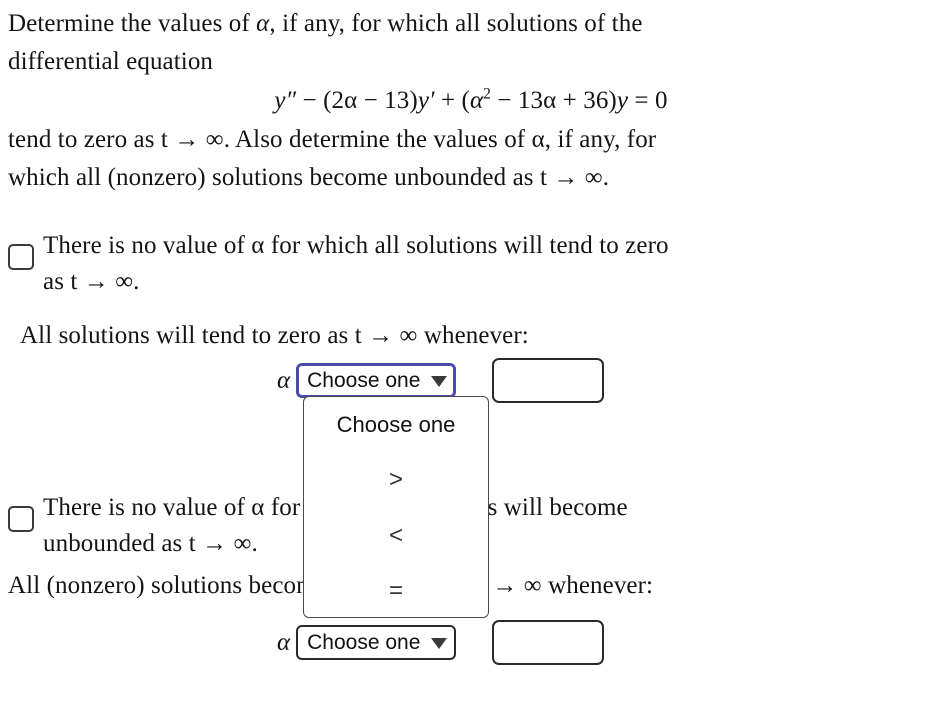 The image size is (936, 706). What do you see at coordinates (476, 100) in the screenshot?
I see `eq-alpha: α` at bounding box center [476, 100].